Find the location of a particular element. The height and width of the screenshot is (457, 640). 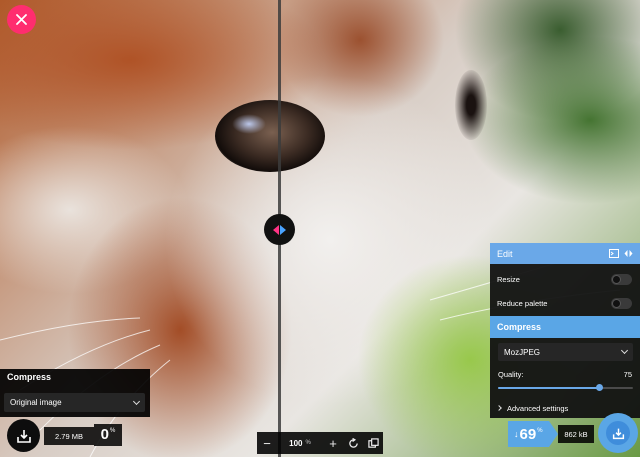

reduce-palette-toggle is located at coordinates (621, 303).